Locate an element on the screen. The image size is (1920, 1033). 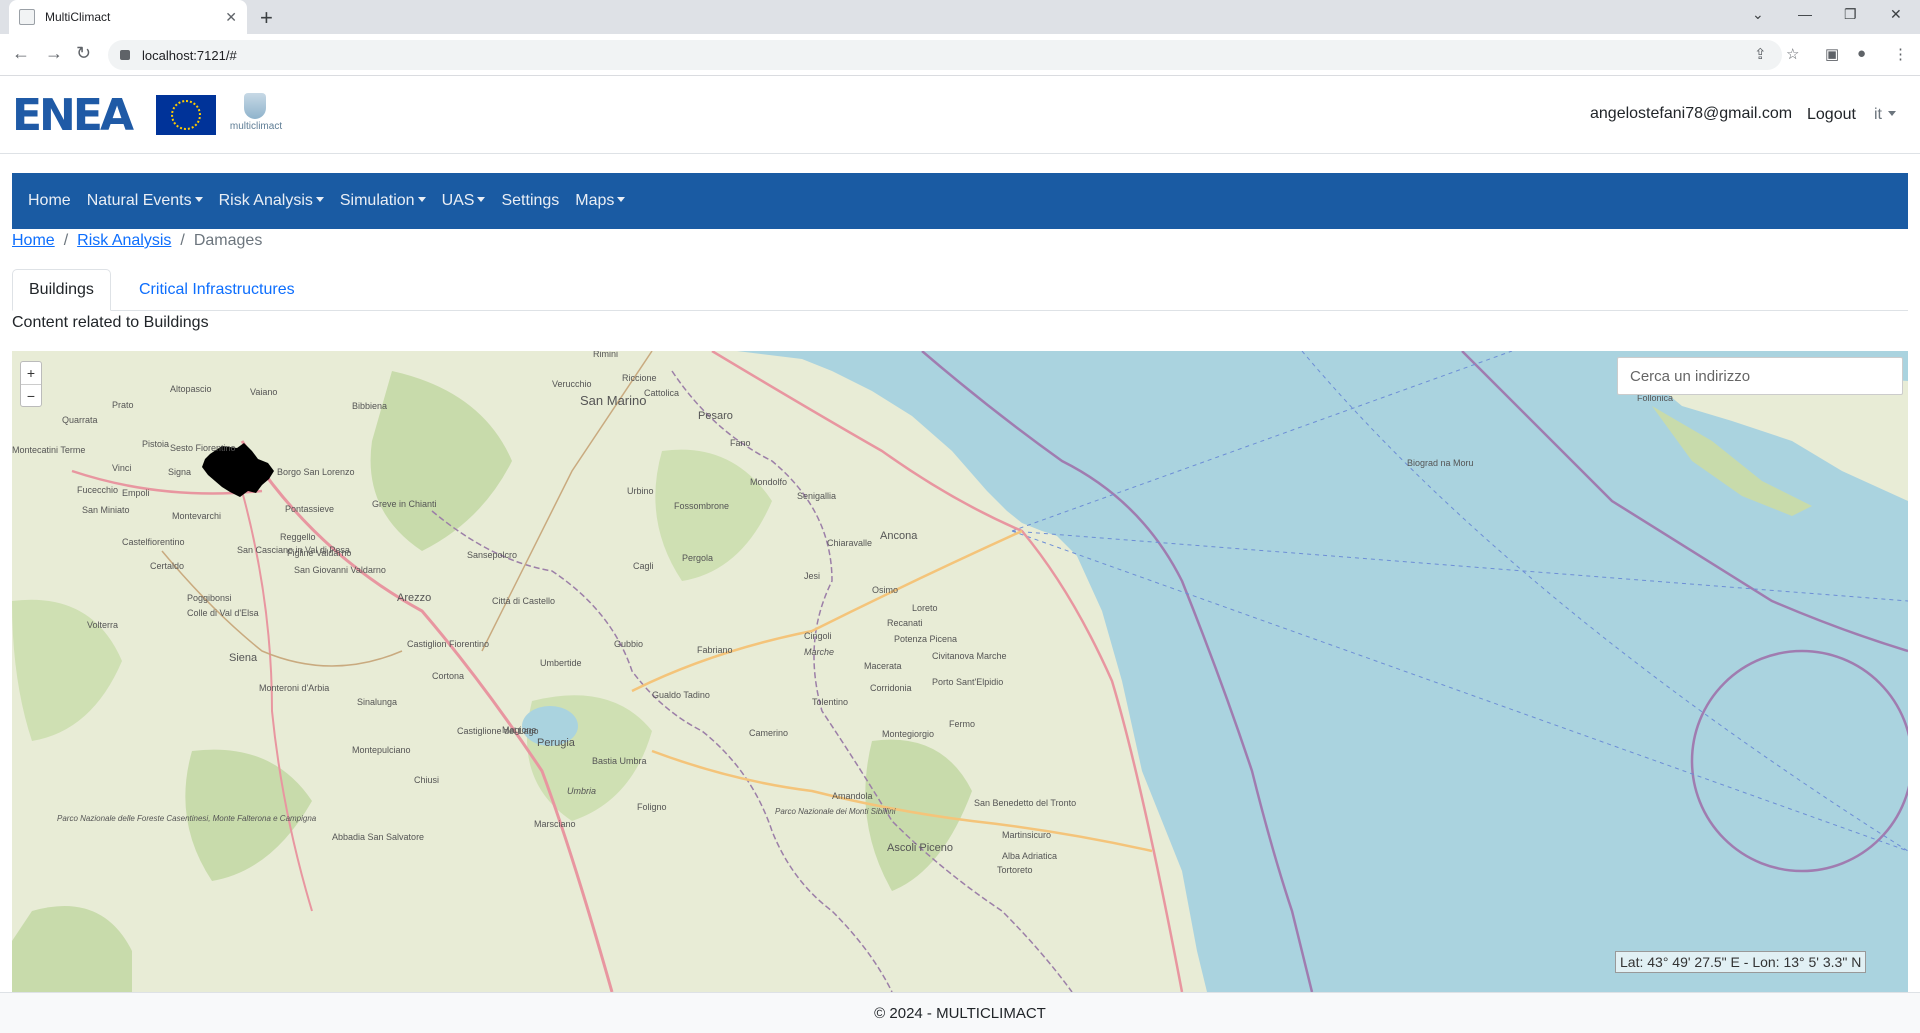
browser-tab-strip: MultiClimact ✕ + ⌄ — ❐ ✕ is located at coordinates (960, 17).